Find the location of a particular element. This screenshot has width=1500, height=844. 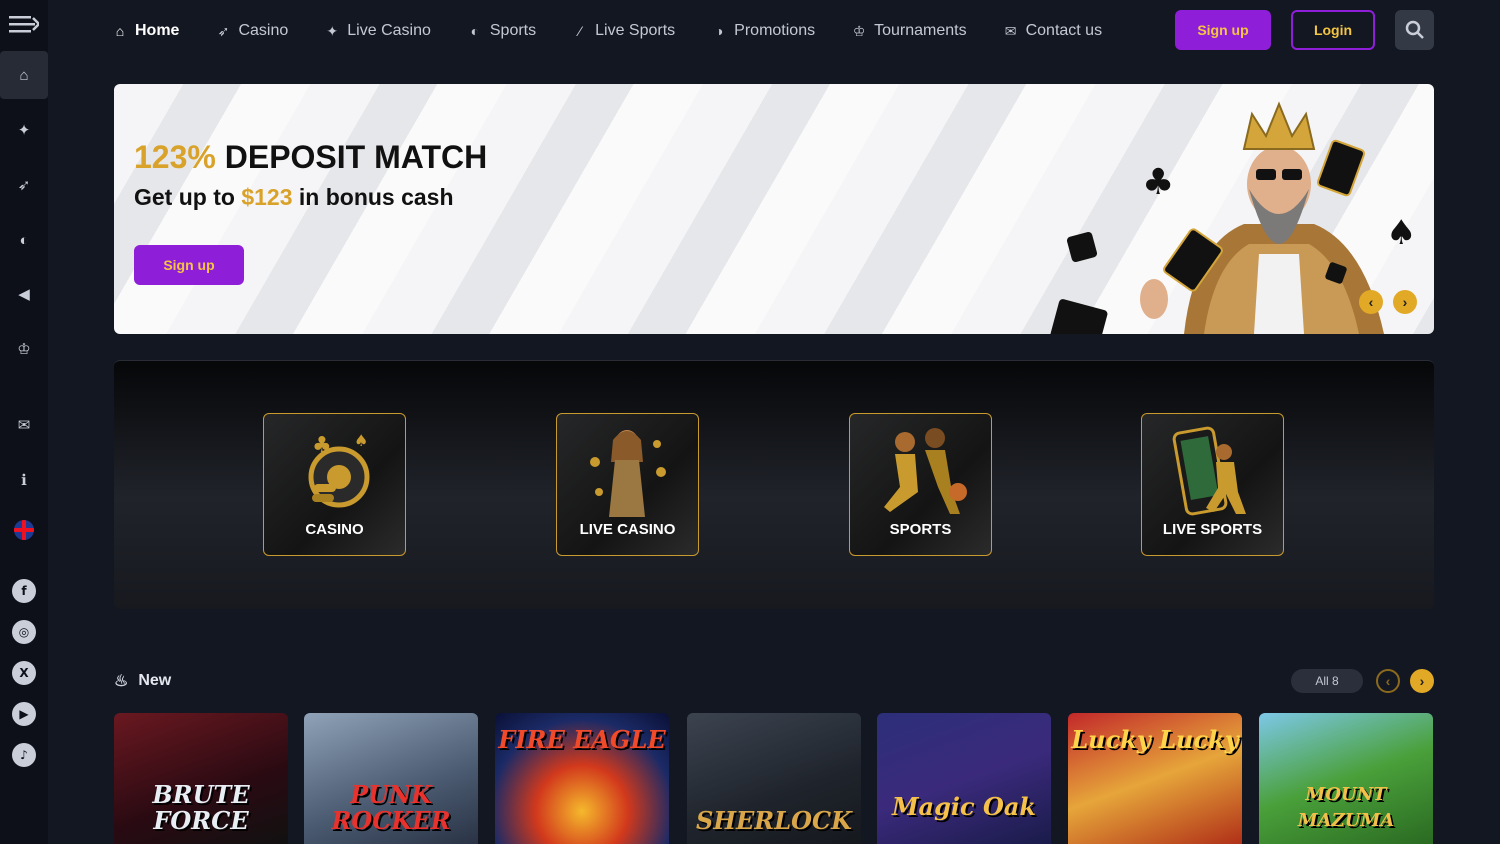

game-tile-mount-mazuma: MOUNT MAZUMA is located at coordinates (1346, 778).